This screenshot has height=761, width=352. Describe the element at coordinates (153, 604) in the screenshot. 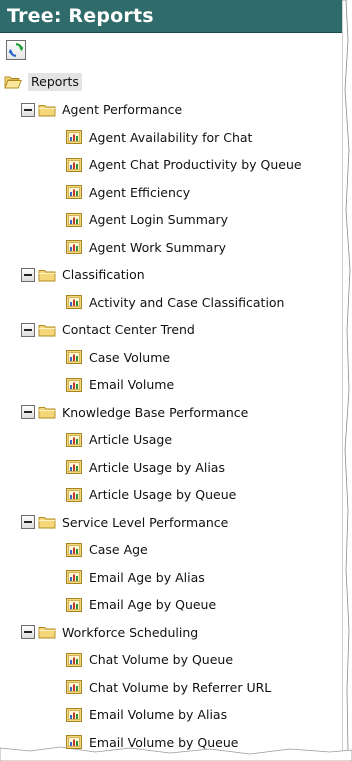

I see `tree-node-label: Email Age by Queue` at that location.